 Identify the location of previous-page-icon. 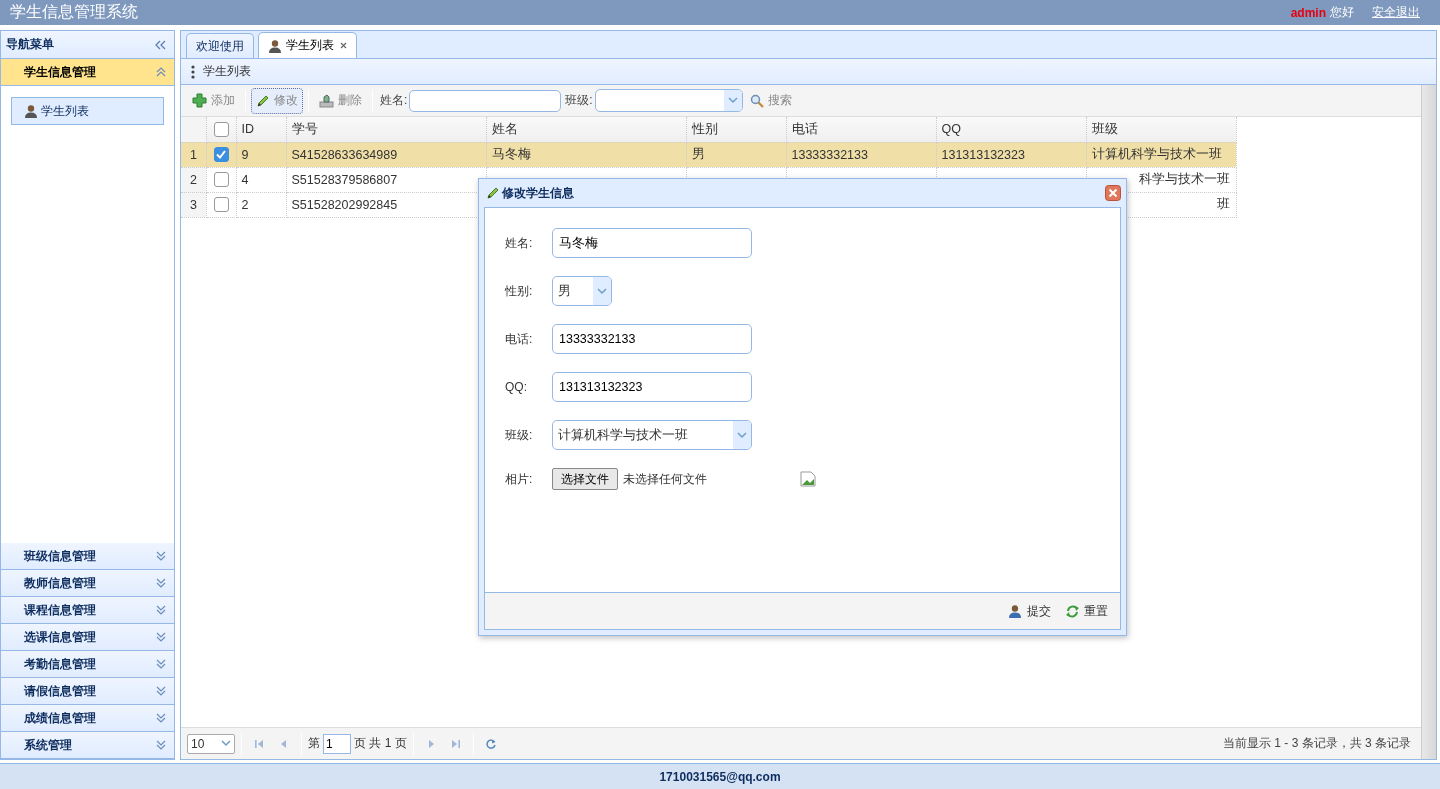
(284, 743).